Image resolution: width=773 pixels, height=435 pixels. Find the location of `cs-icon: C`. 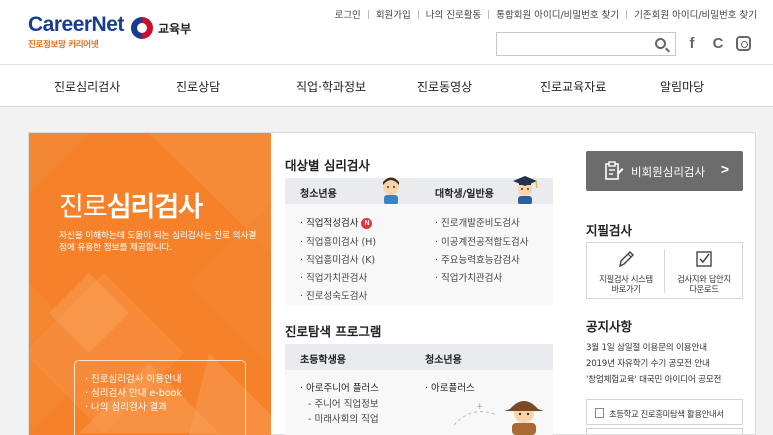

cs-icon: C is located at coordinates (718, 43).